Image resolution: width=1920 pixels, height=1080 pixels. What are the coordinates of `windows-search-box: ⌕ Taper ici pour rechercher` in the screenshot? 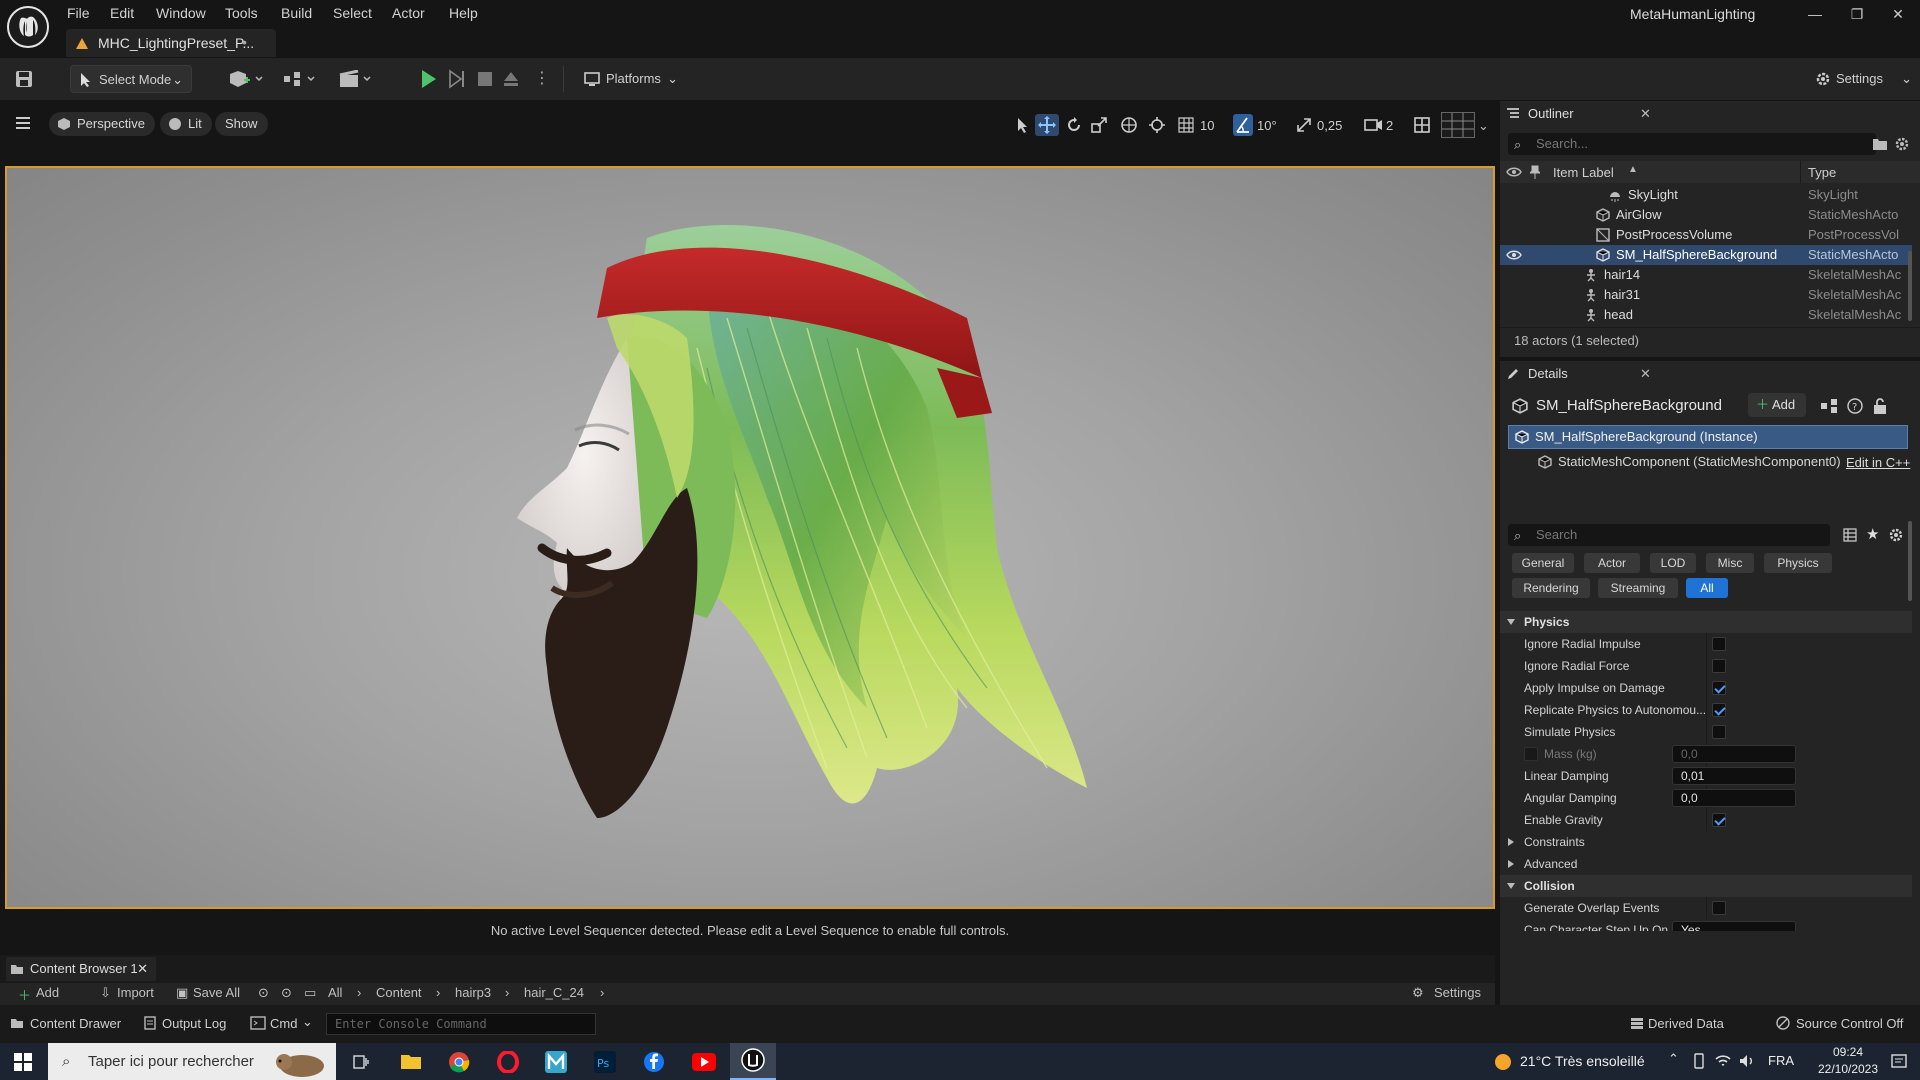 It's located at (192, 1061).